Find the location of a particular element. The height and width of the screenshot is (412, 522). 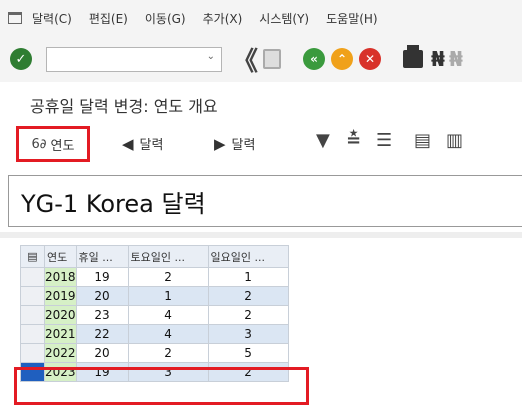

table-row: 2021 22 4 3 is located at coordinates (154, 334).